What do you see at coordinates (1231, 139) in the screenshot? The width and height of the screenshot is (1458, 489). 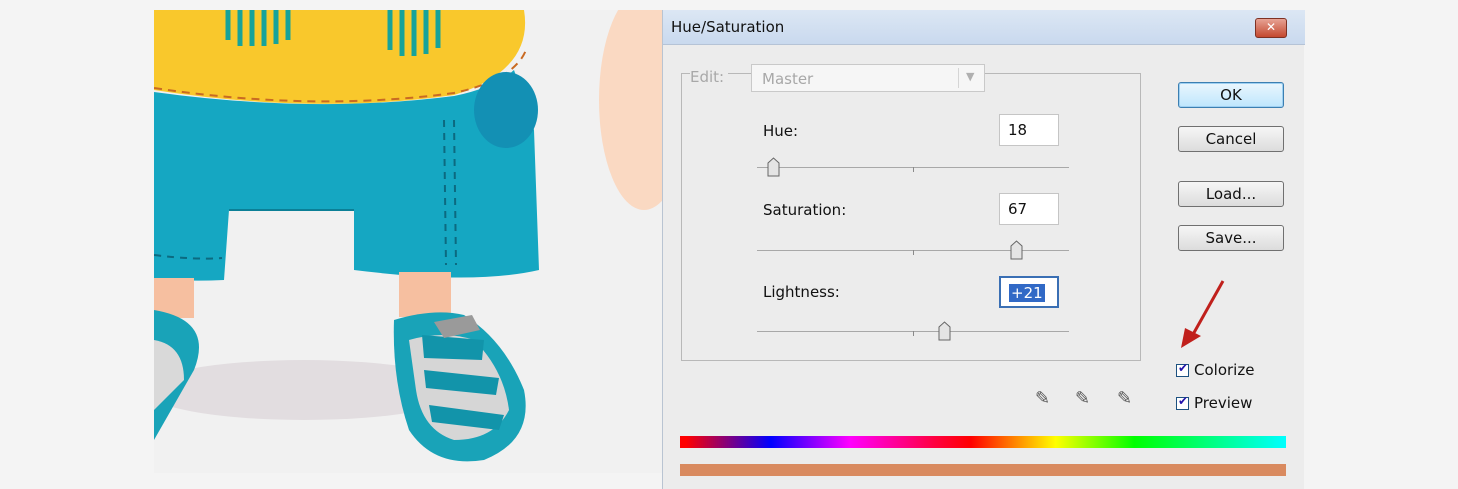 I see `cancel-button: Cancel` at bounding box center [1231, 139].